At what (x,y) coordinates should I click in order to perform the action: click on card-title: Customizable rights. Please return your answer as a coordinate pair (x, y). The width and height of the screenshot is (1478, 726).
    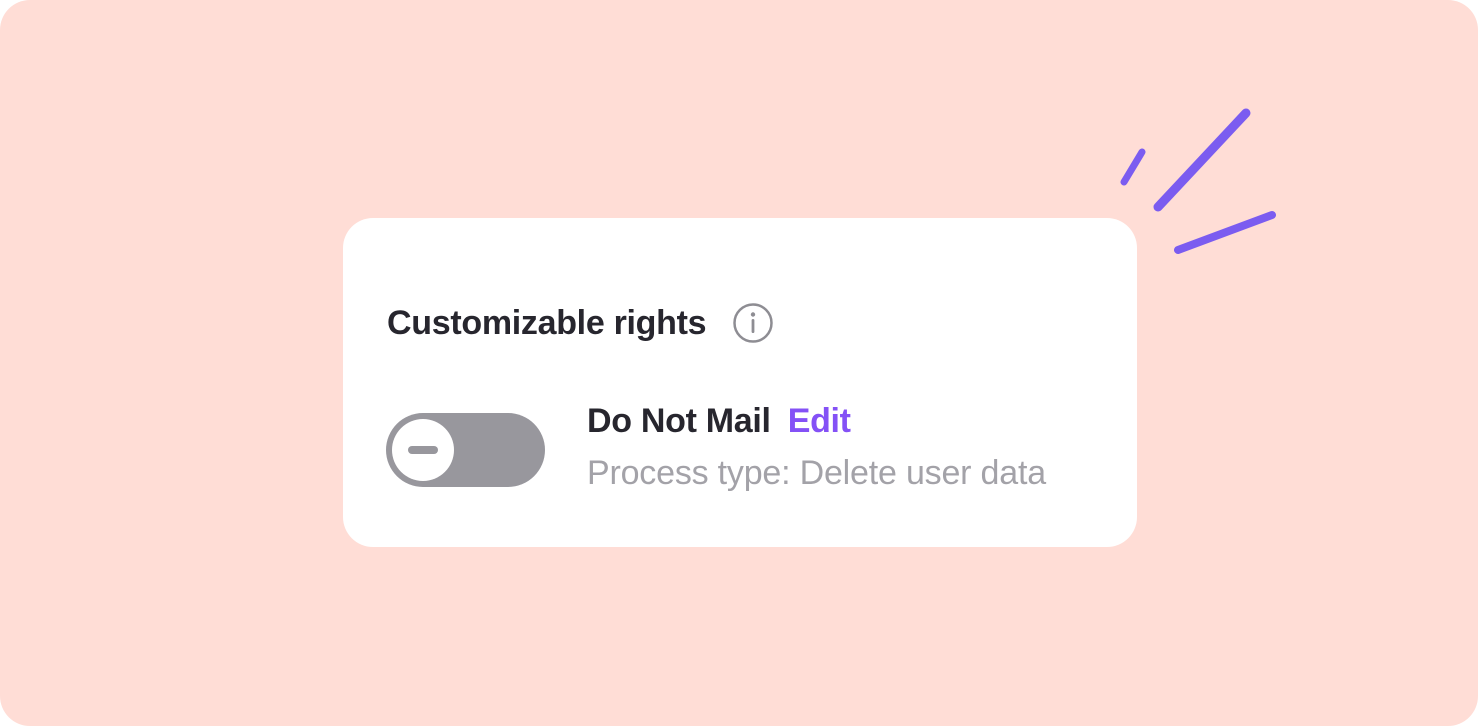
    Looking at the image, I should click on (547, 322).